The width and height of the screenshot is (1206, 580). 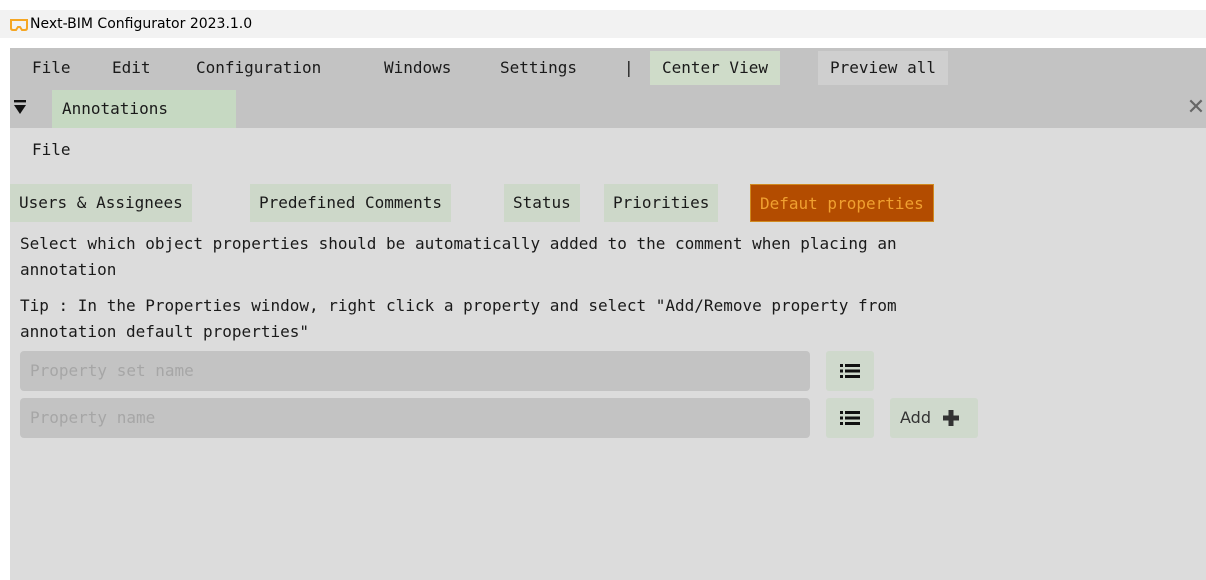 I want to click on property-name-input, so click(x=415, y=417).